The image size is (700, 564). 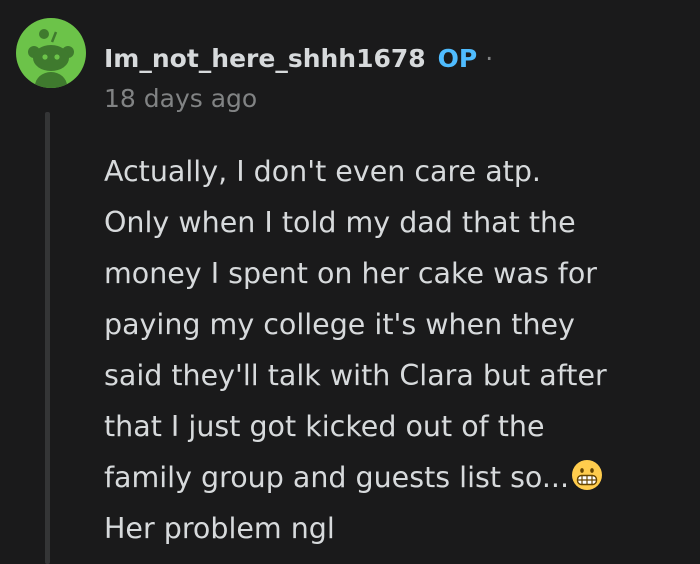 I want to click on comment-line: Her problem ngl, so click(x=219, y=528).